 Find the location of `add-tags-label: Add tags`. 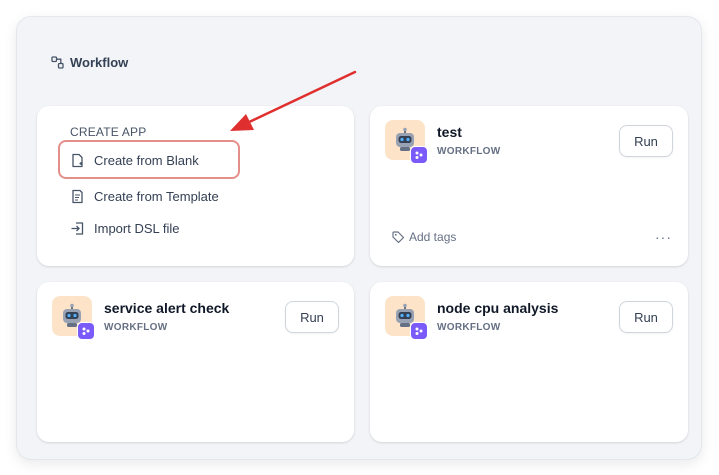

add-tags-label: Add tags is located at coordinates (433, 237).